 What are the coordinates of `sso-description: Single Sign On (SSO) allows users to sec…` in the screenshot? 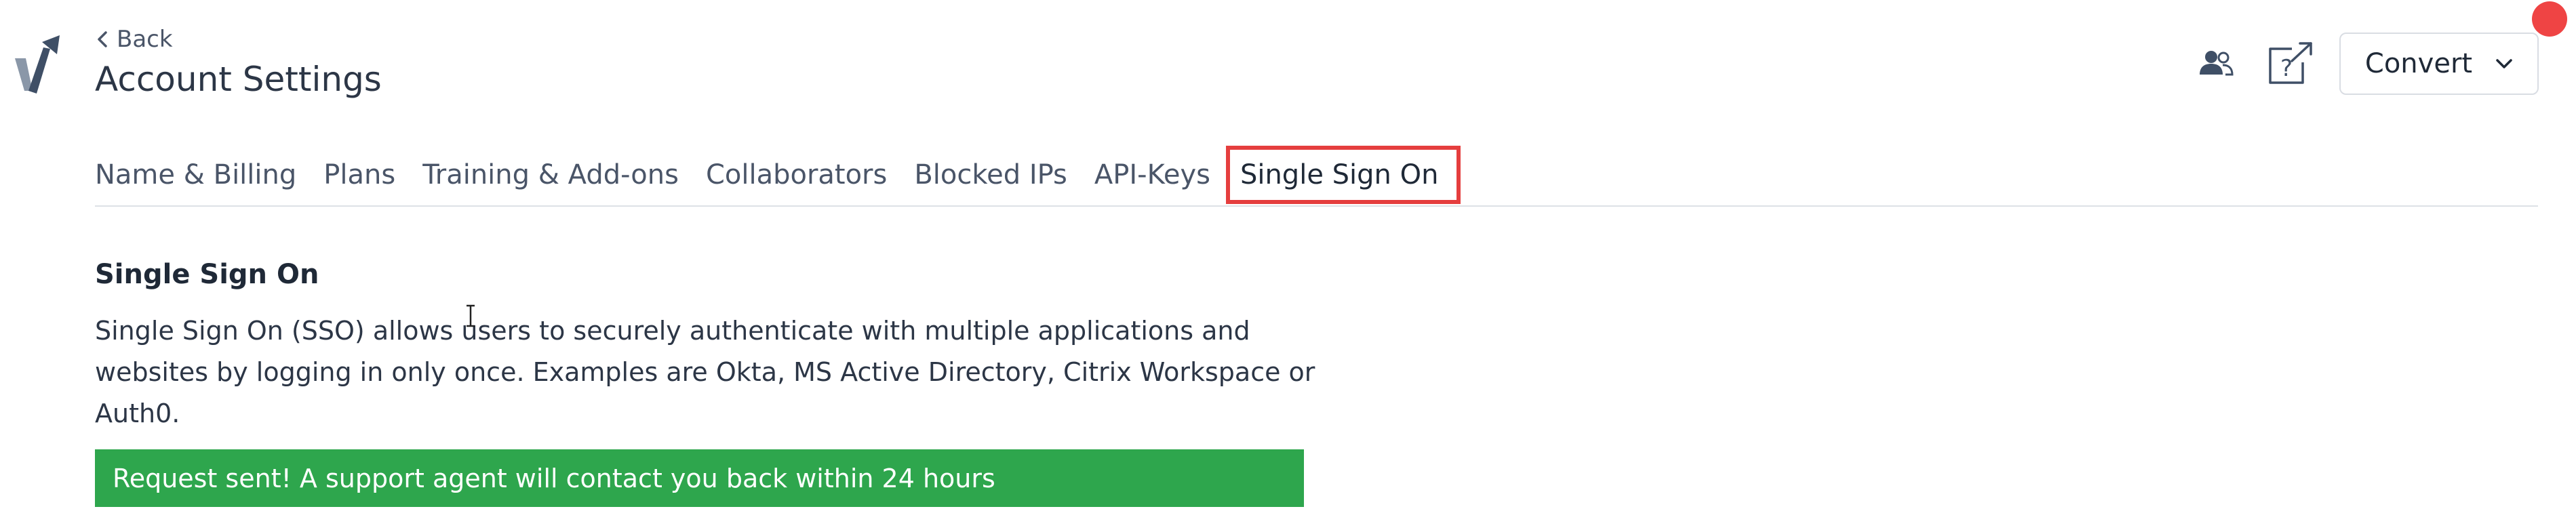 It's located at (705, 372).